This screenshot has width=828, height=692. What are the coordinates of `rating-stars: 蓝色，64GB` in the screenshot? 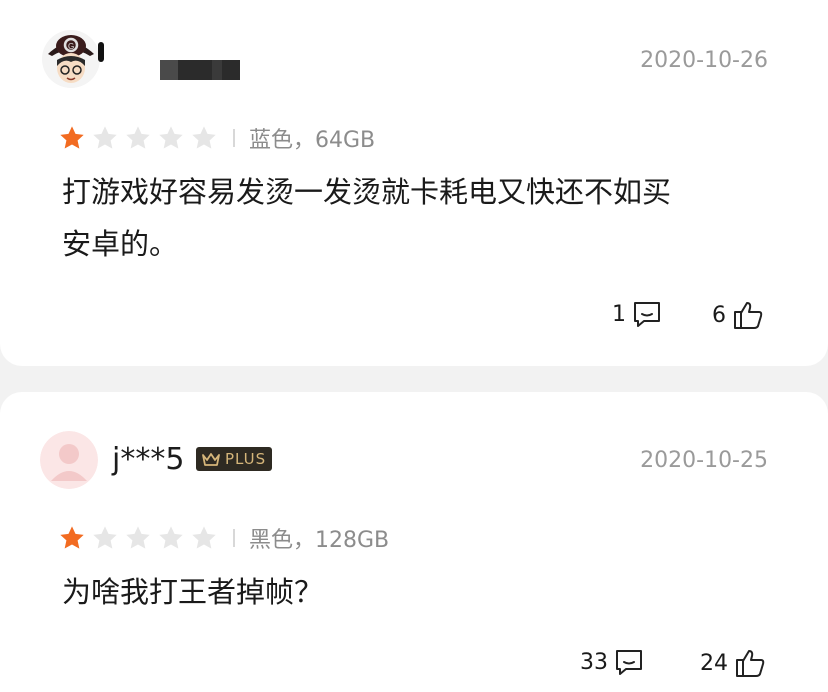 It's located at (216, 138).